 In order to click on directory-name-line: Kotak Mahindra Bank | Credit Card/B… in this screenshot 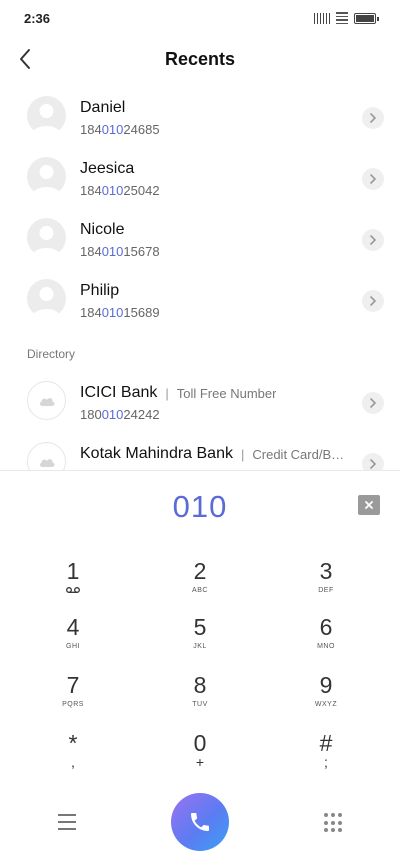, I will do `click(215, 454)`.